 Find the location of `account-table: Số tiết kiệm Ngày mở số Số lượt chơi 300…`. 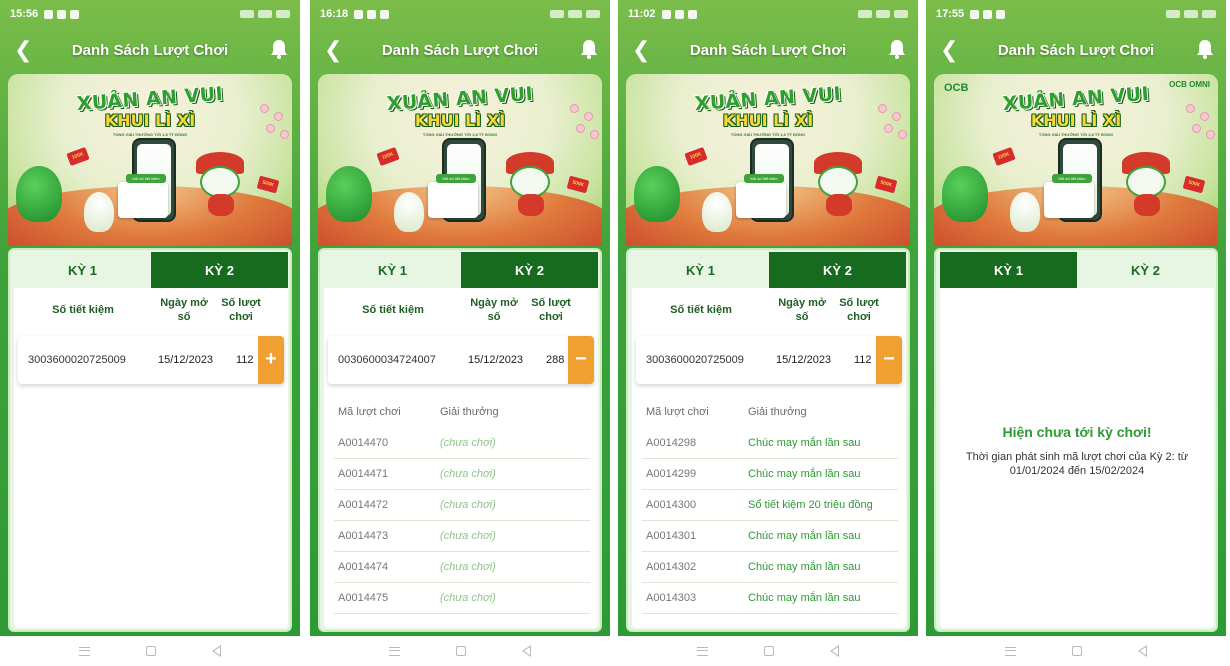

account-table: Số tiết kiệm Ngày mở số Số lượt chơi 300… is located at coordinates (151, 458).